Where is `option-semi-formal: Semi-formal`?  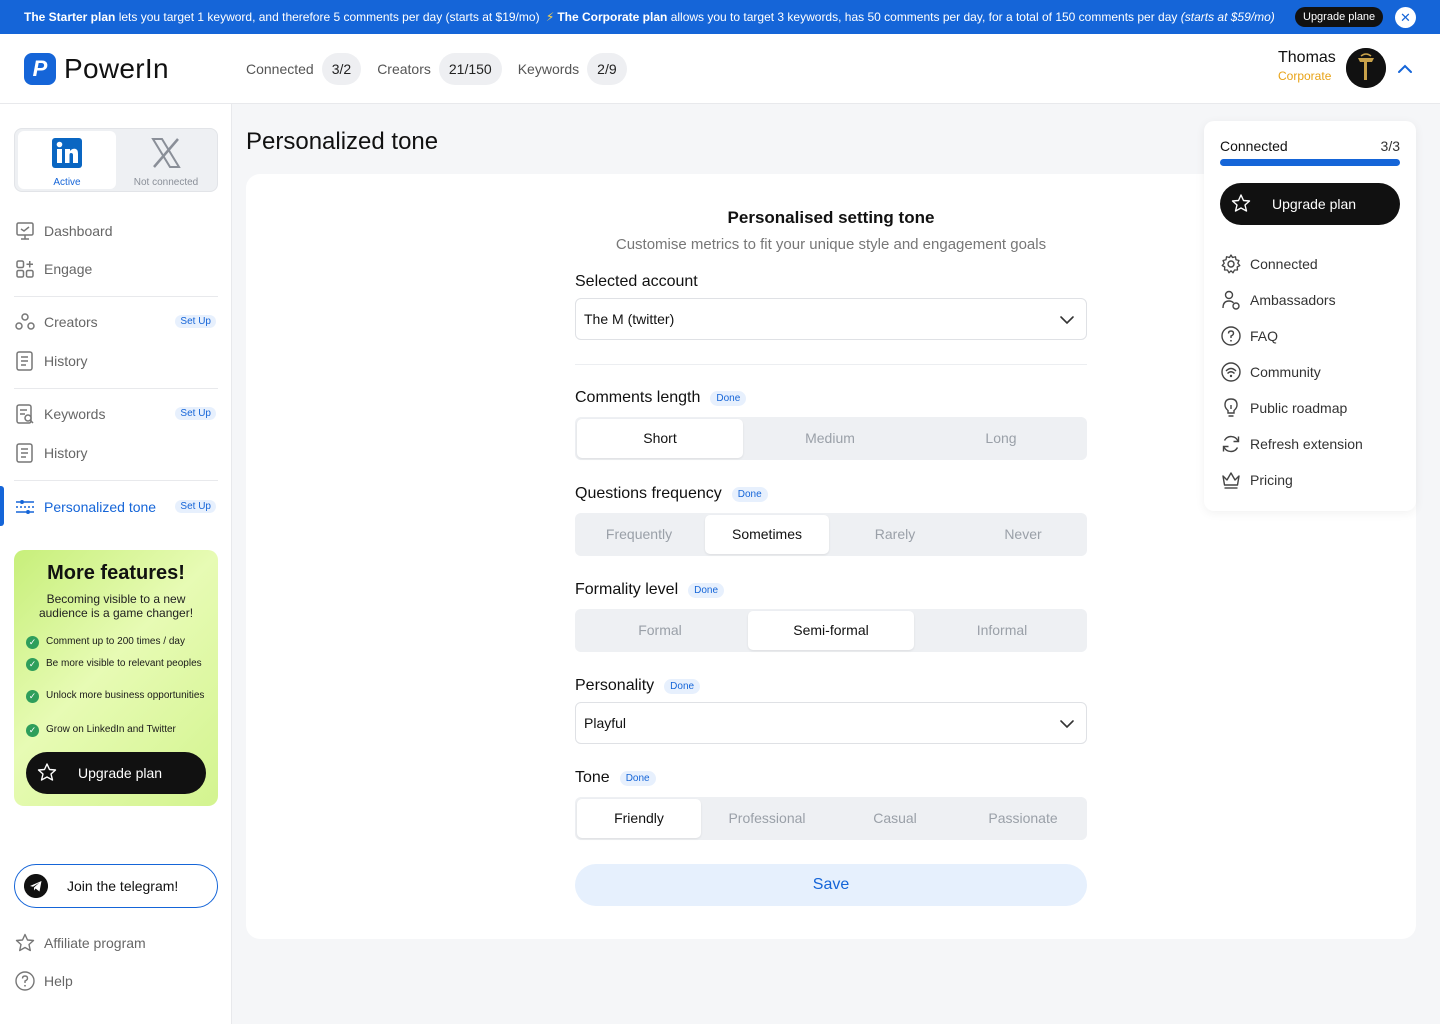
option-semi-formal: Semi-formal is located at coordinates (831, 630).